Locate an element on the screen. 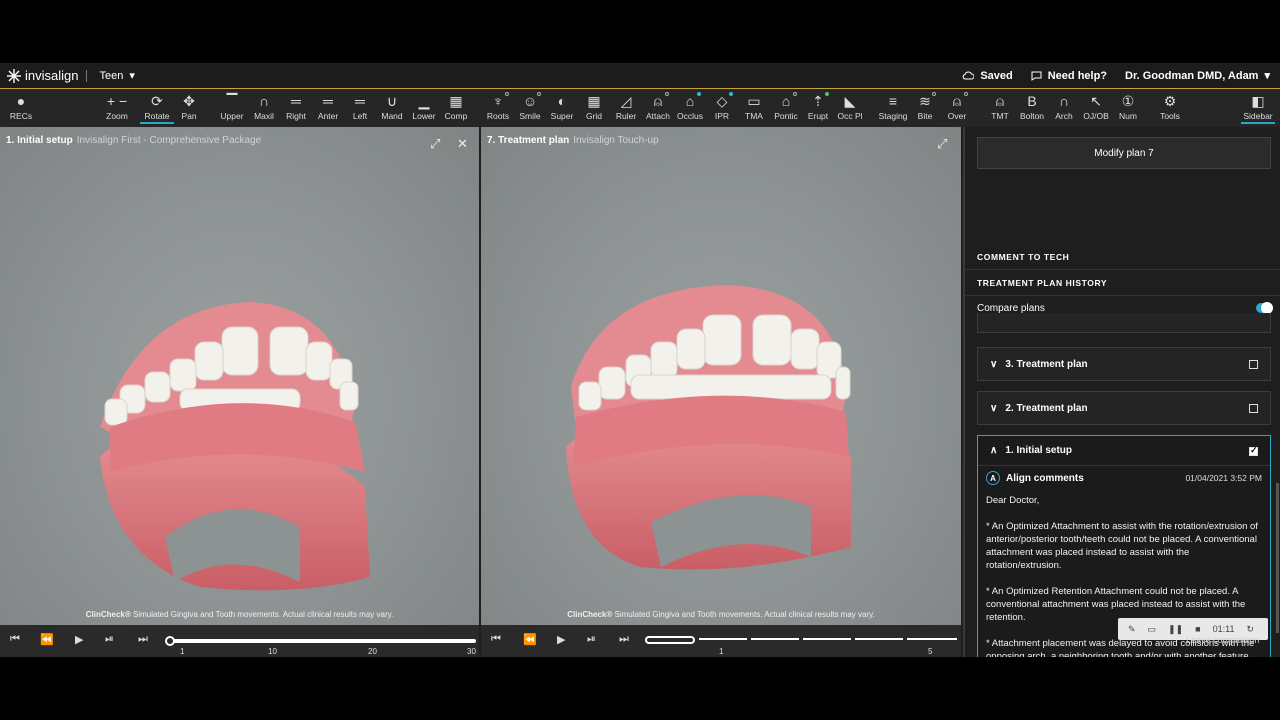 The width and height of the screenshot is (1280, 720). toolbar-arch-button: ∩ Arch is located at coordinates (1064, 106).